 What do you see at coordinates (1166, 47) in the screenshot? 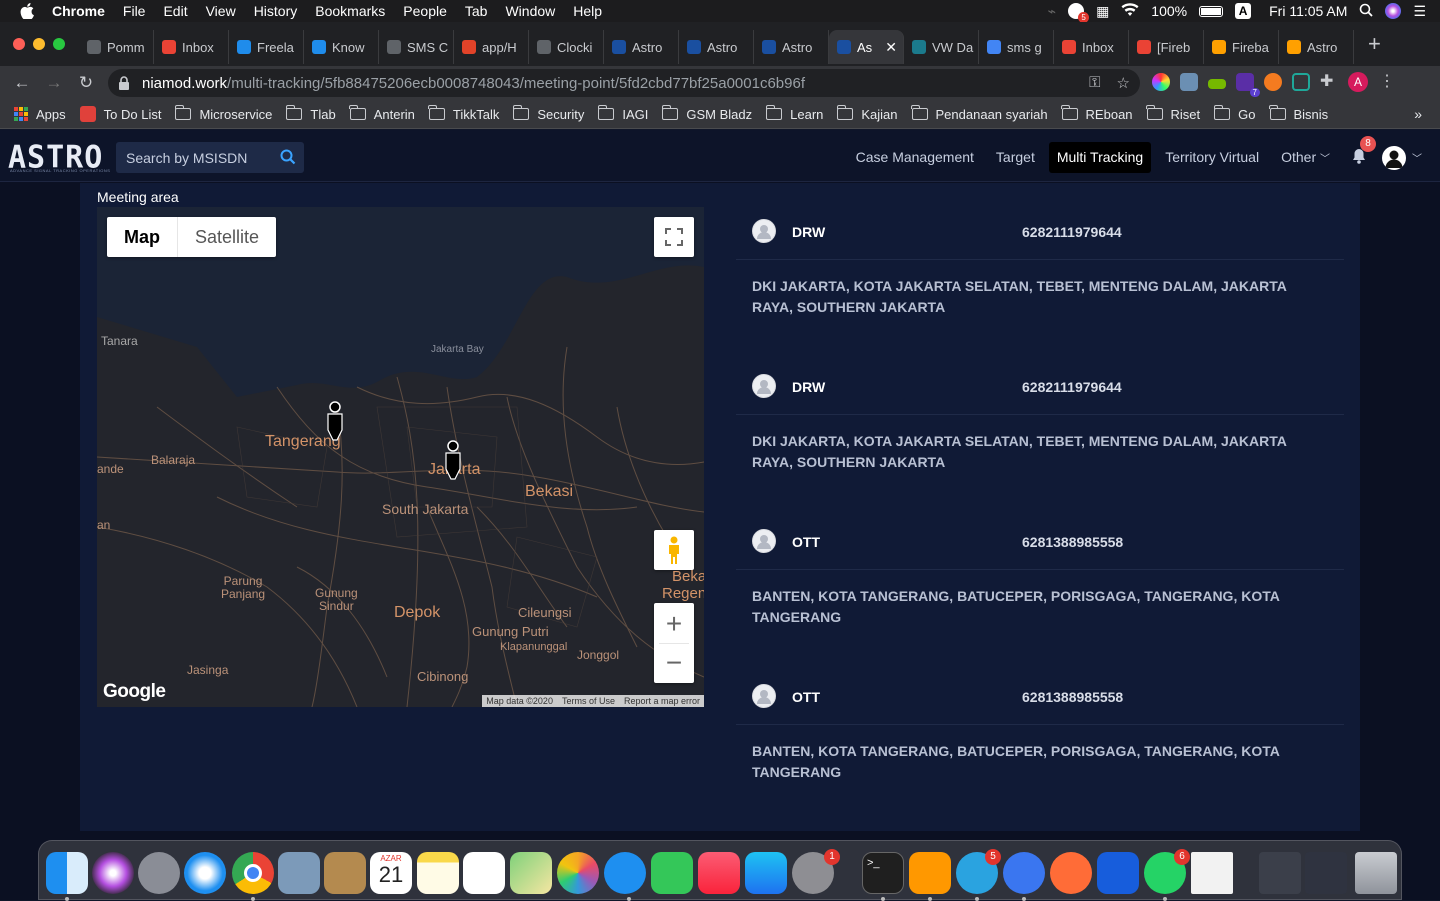
I see `browser-tab: [Fireb` at bounding box center [1166, 47].